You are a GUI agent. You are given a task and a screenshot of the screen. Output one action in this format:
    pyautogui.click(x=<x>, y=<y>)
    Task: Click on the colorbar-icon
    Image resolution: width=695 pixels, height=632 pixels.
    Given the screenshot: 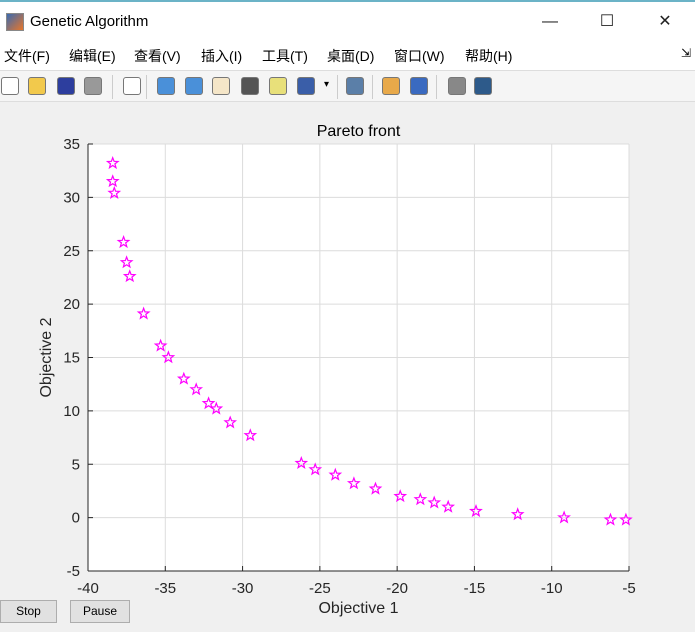 What is the action you would take?
    pyautogui.click(x=391, y=86)
    